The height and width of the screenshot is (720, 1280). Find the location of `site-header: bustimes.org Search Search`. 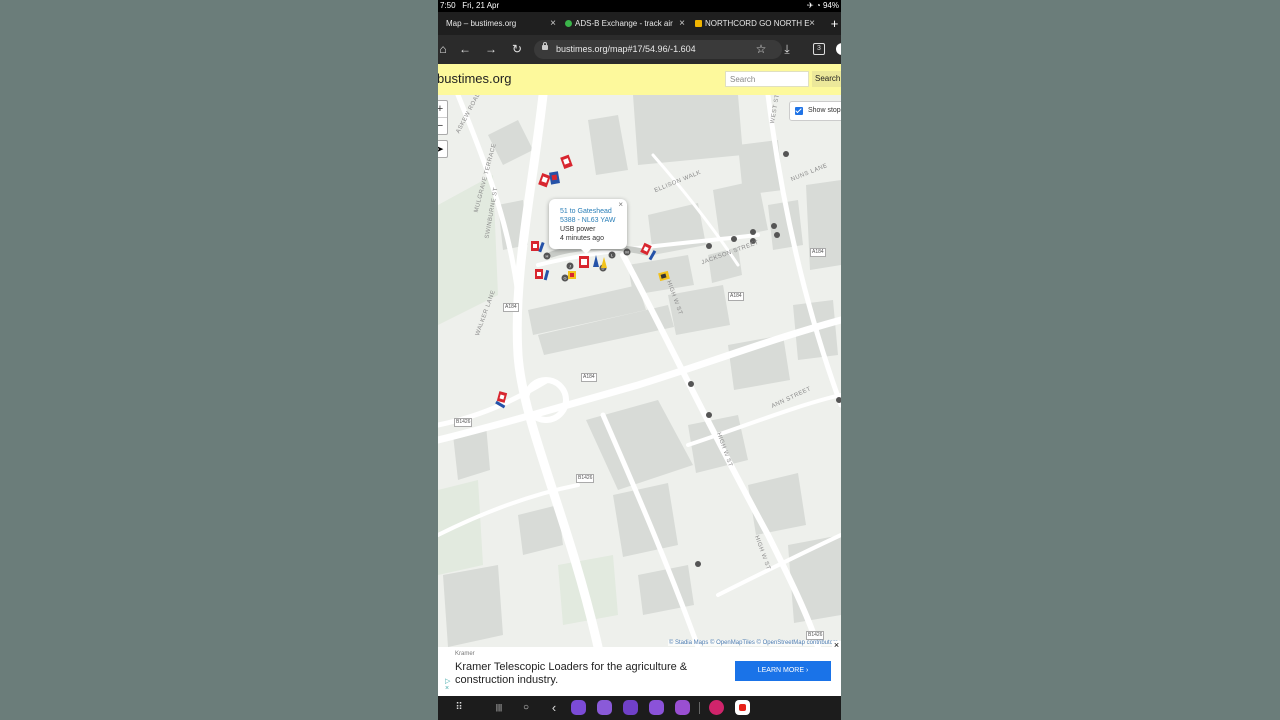

site-header: bustimes.org Search Search is located at coordinates (639, 79).